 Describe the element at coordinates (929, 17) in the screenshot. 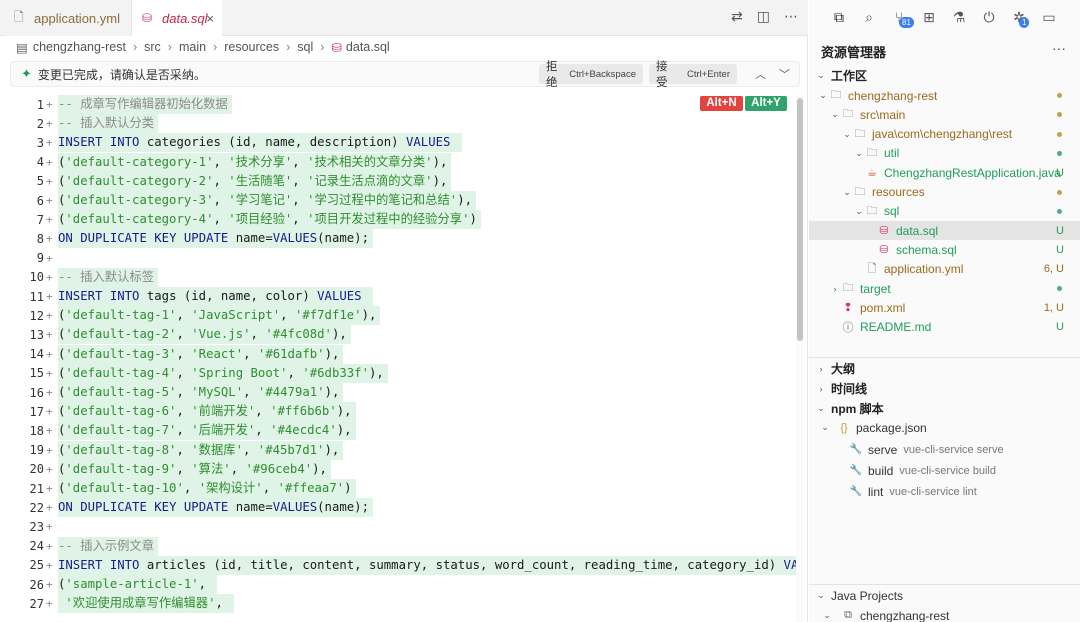

I see `extensions-icon: ⊞` at that location.